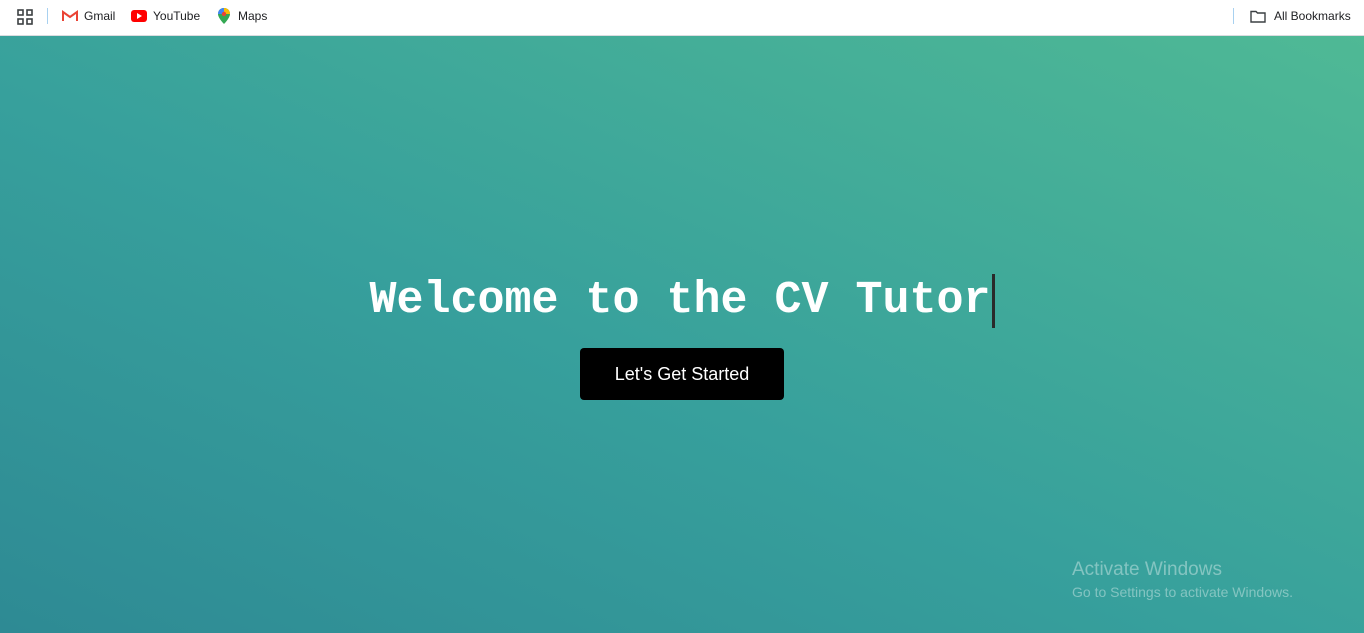  What do you see at coordinates (1147, 569) in the screenshot?
I see `watermark-title: Activate Windows` at bounding box center [1147, 569].